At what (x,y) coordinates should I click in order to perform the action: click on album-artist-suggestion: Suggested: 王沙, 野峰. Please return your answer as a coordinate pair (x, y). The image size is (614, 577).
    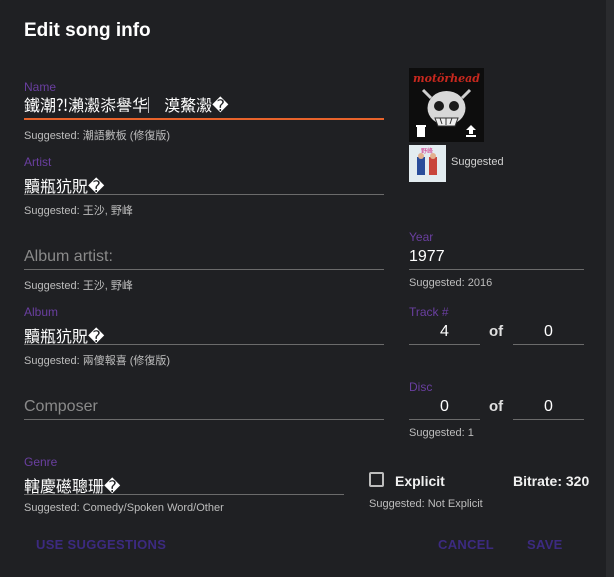
    Looking at the image, I should click on (78, 286).